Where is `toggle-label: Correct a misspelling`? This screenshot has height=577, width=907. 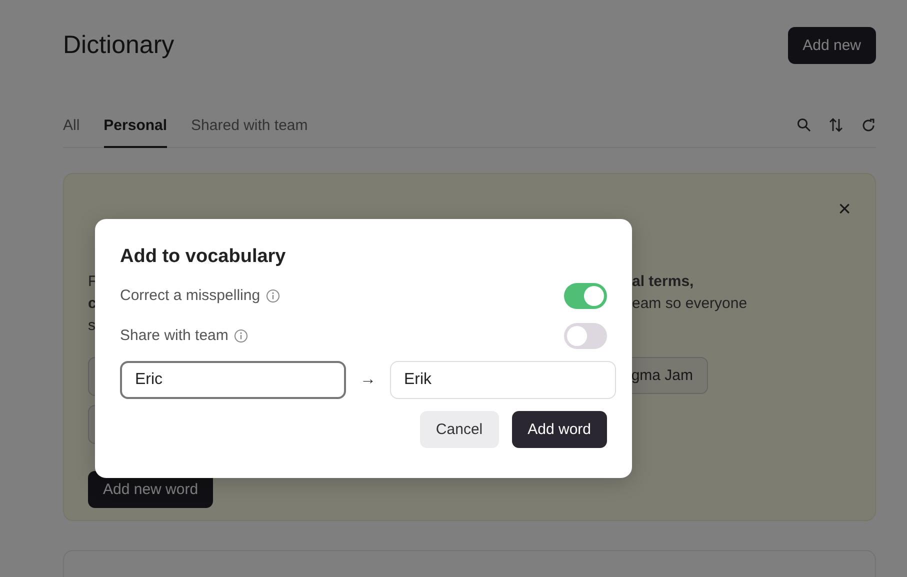 toggle-label: Correct a misspelling is located at coordinates (190, 295).